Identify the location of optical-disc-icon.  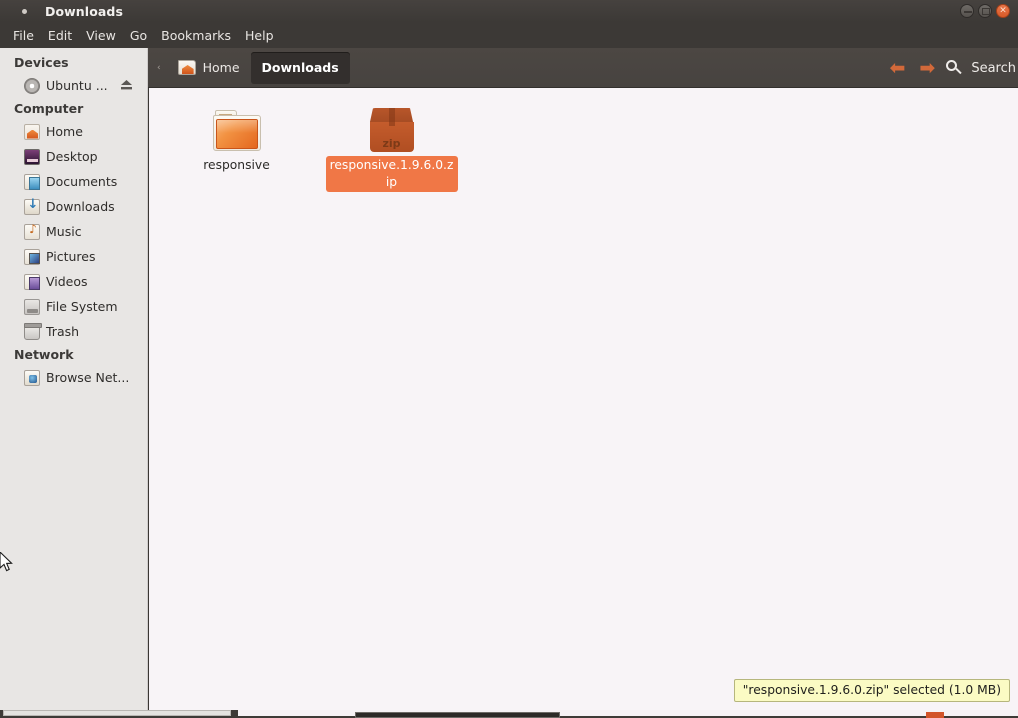
(32, 85).